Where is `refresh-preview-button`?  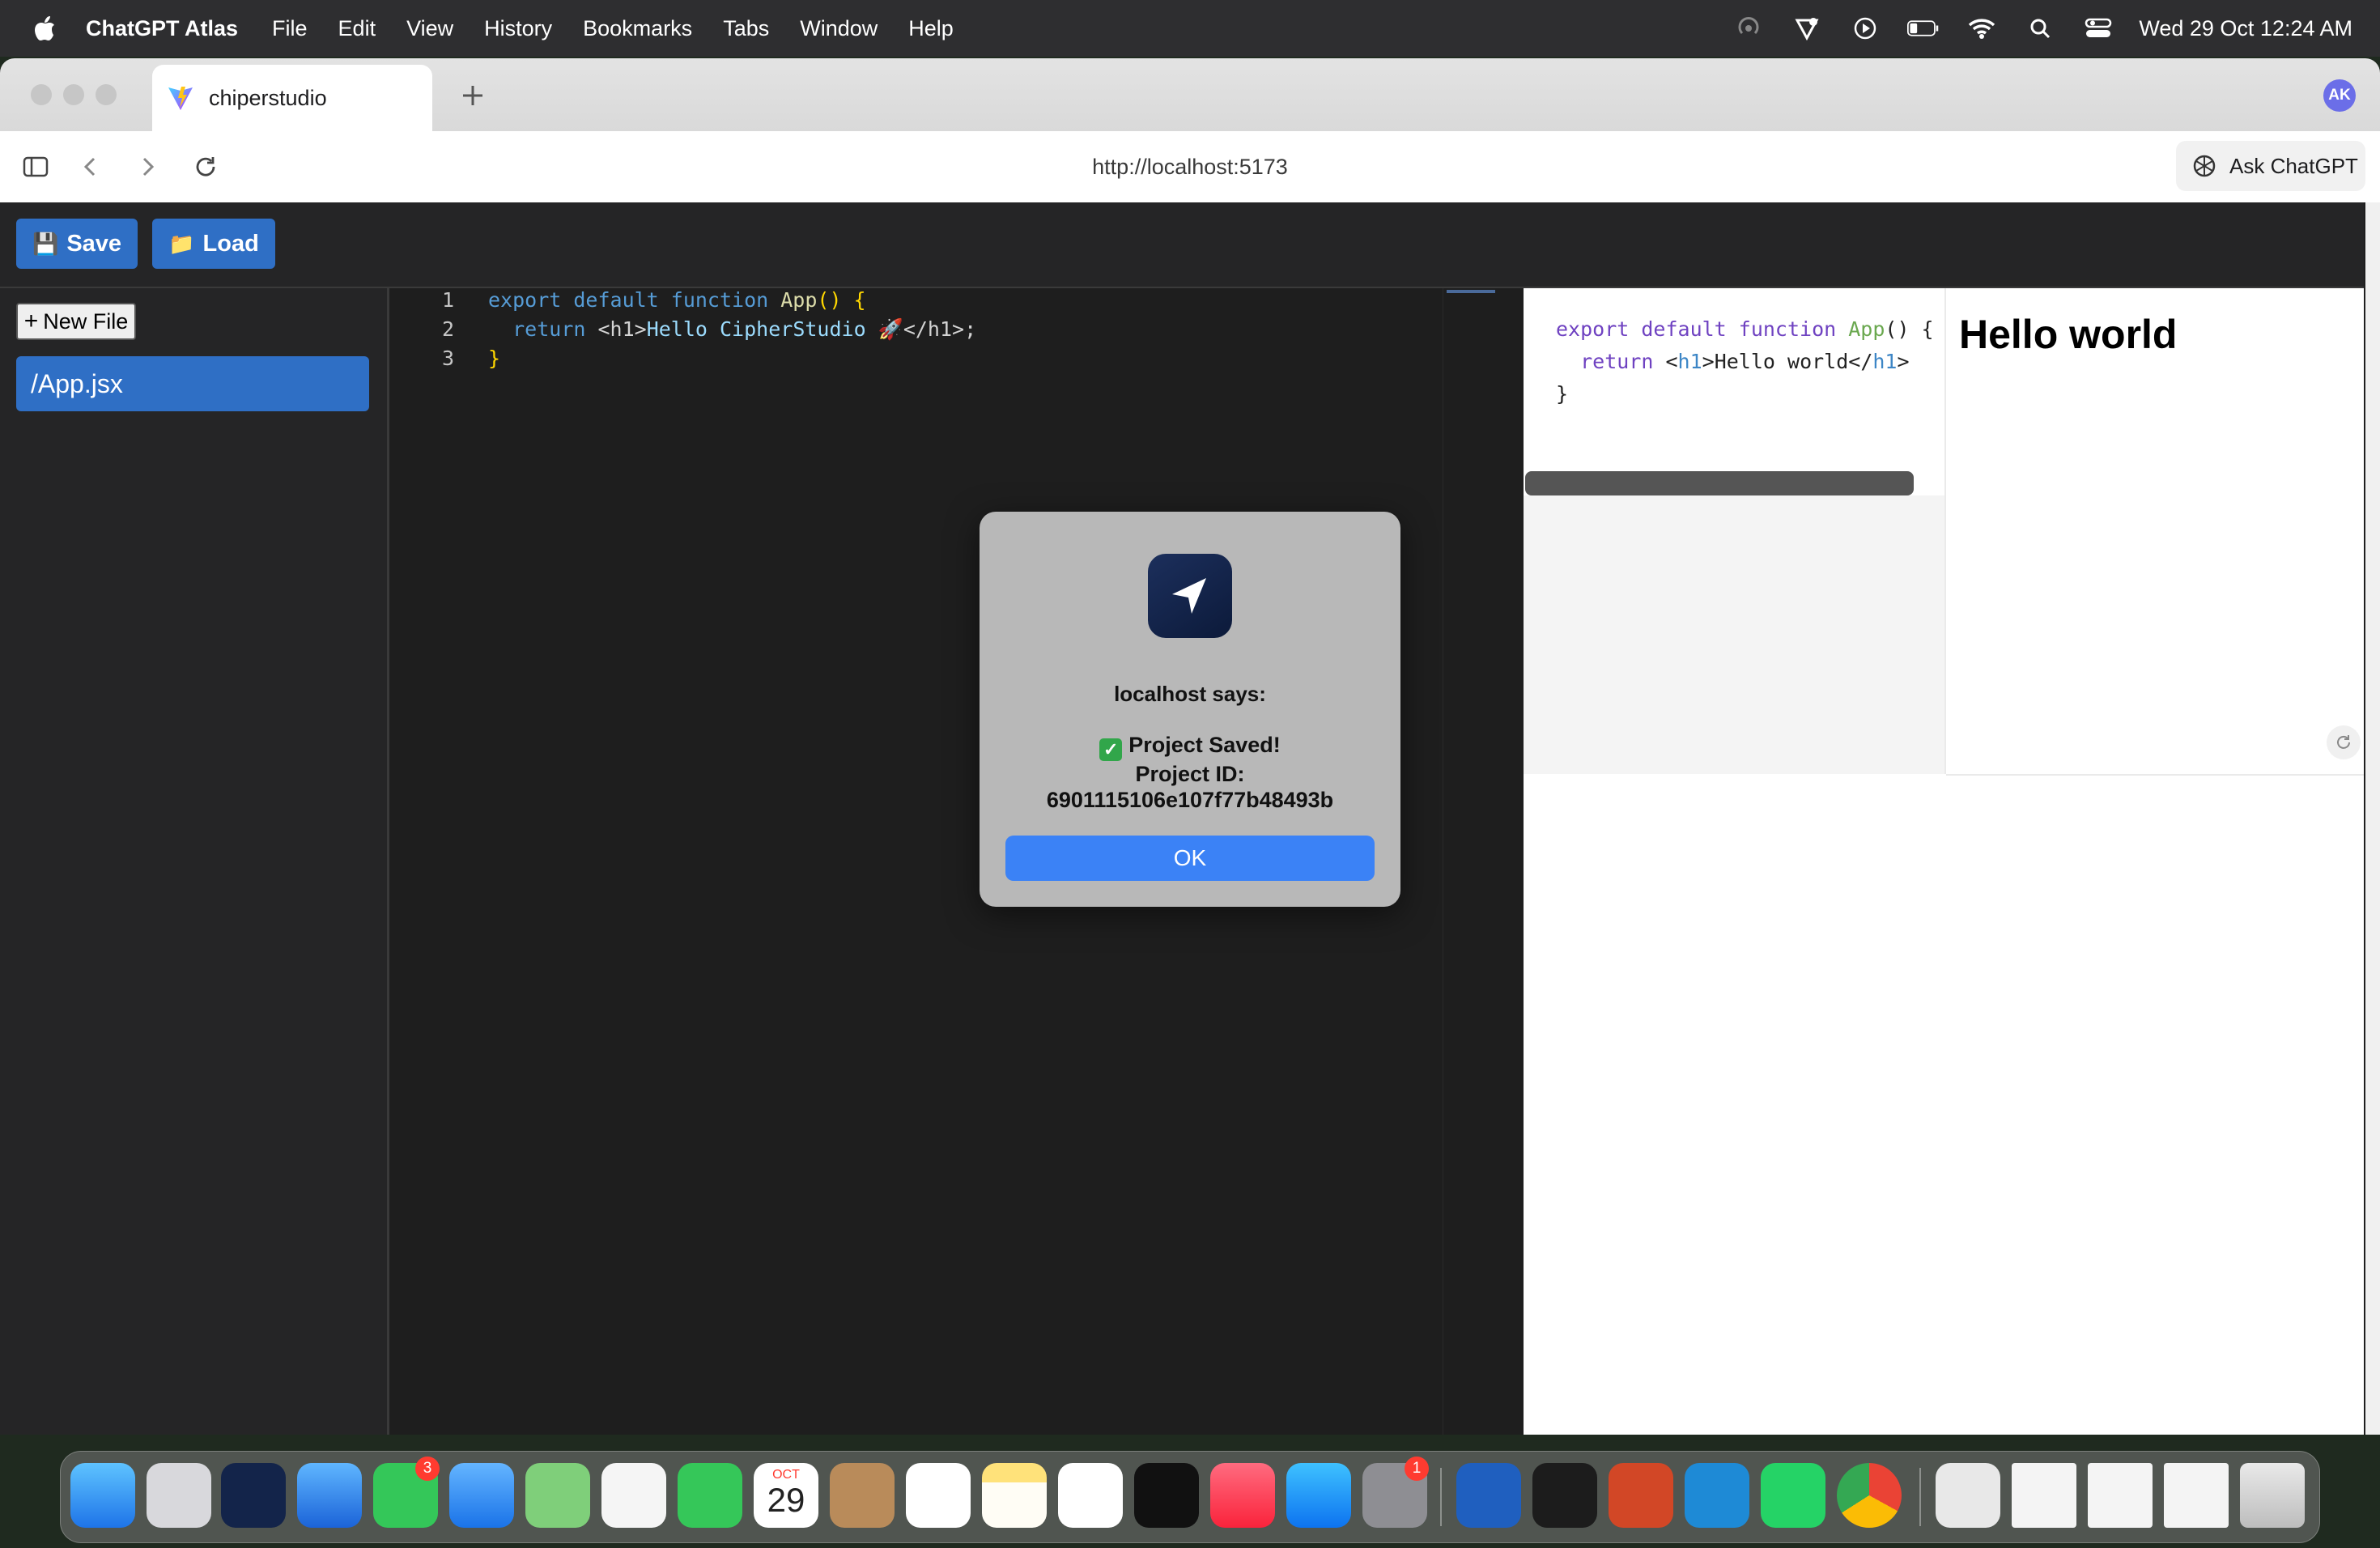 refresh-preview-button is located at coordinates (2344, 742).